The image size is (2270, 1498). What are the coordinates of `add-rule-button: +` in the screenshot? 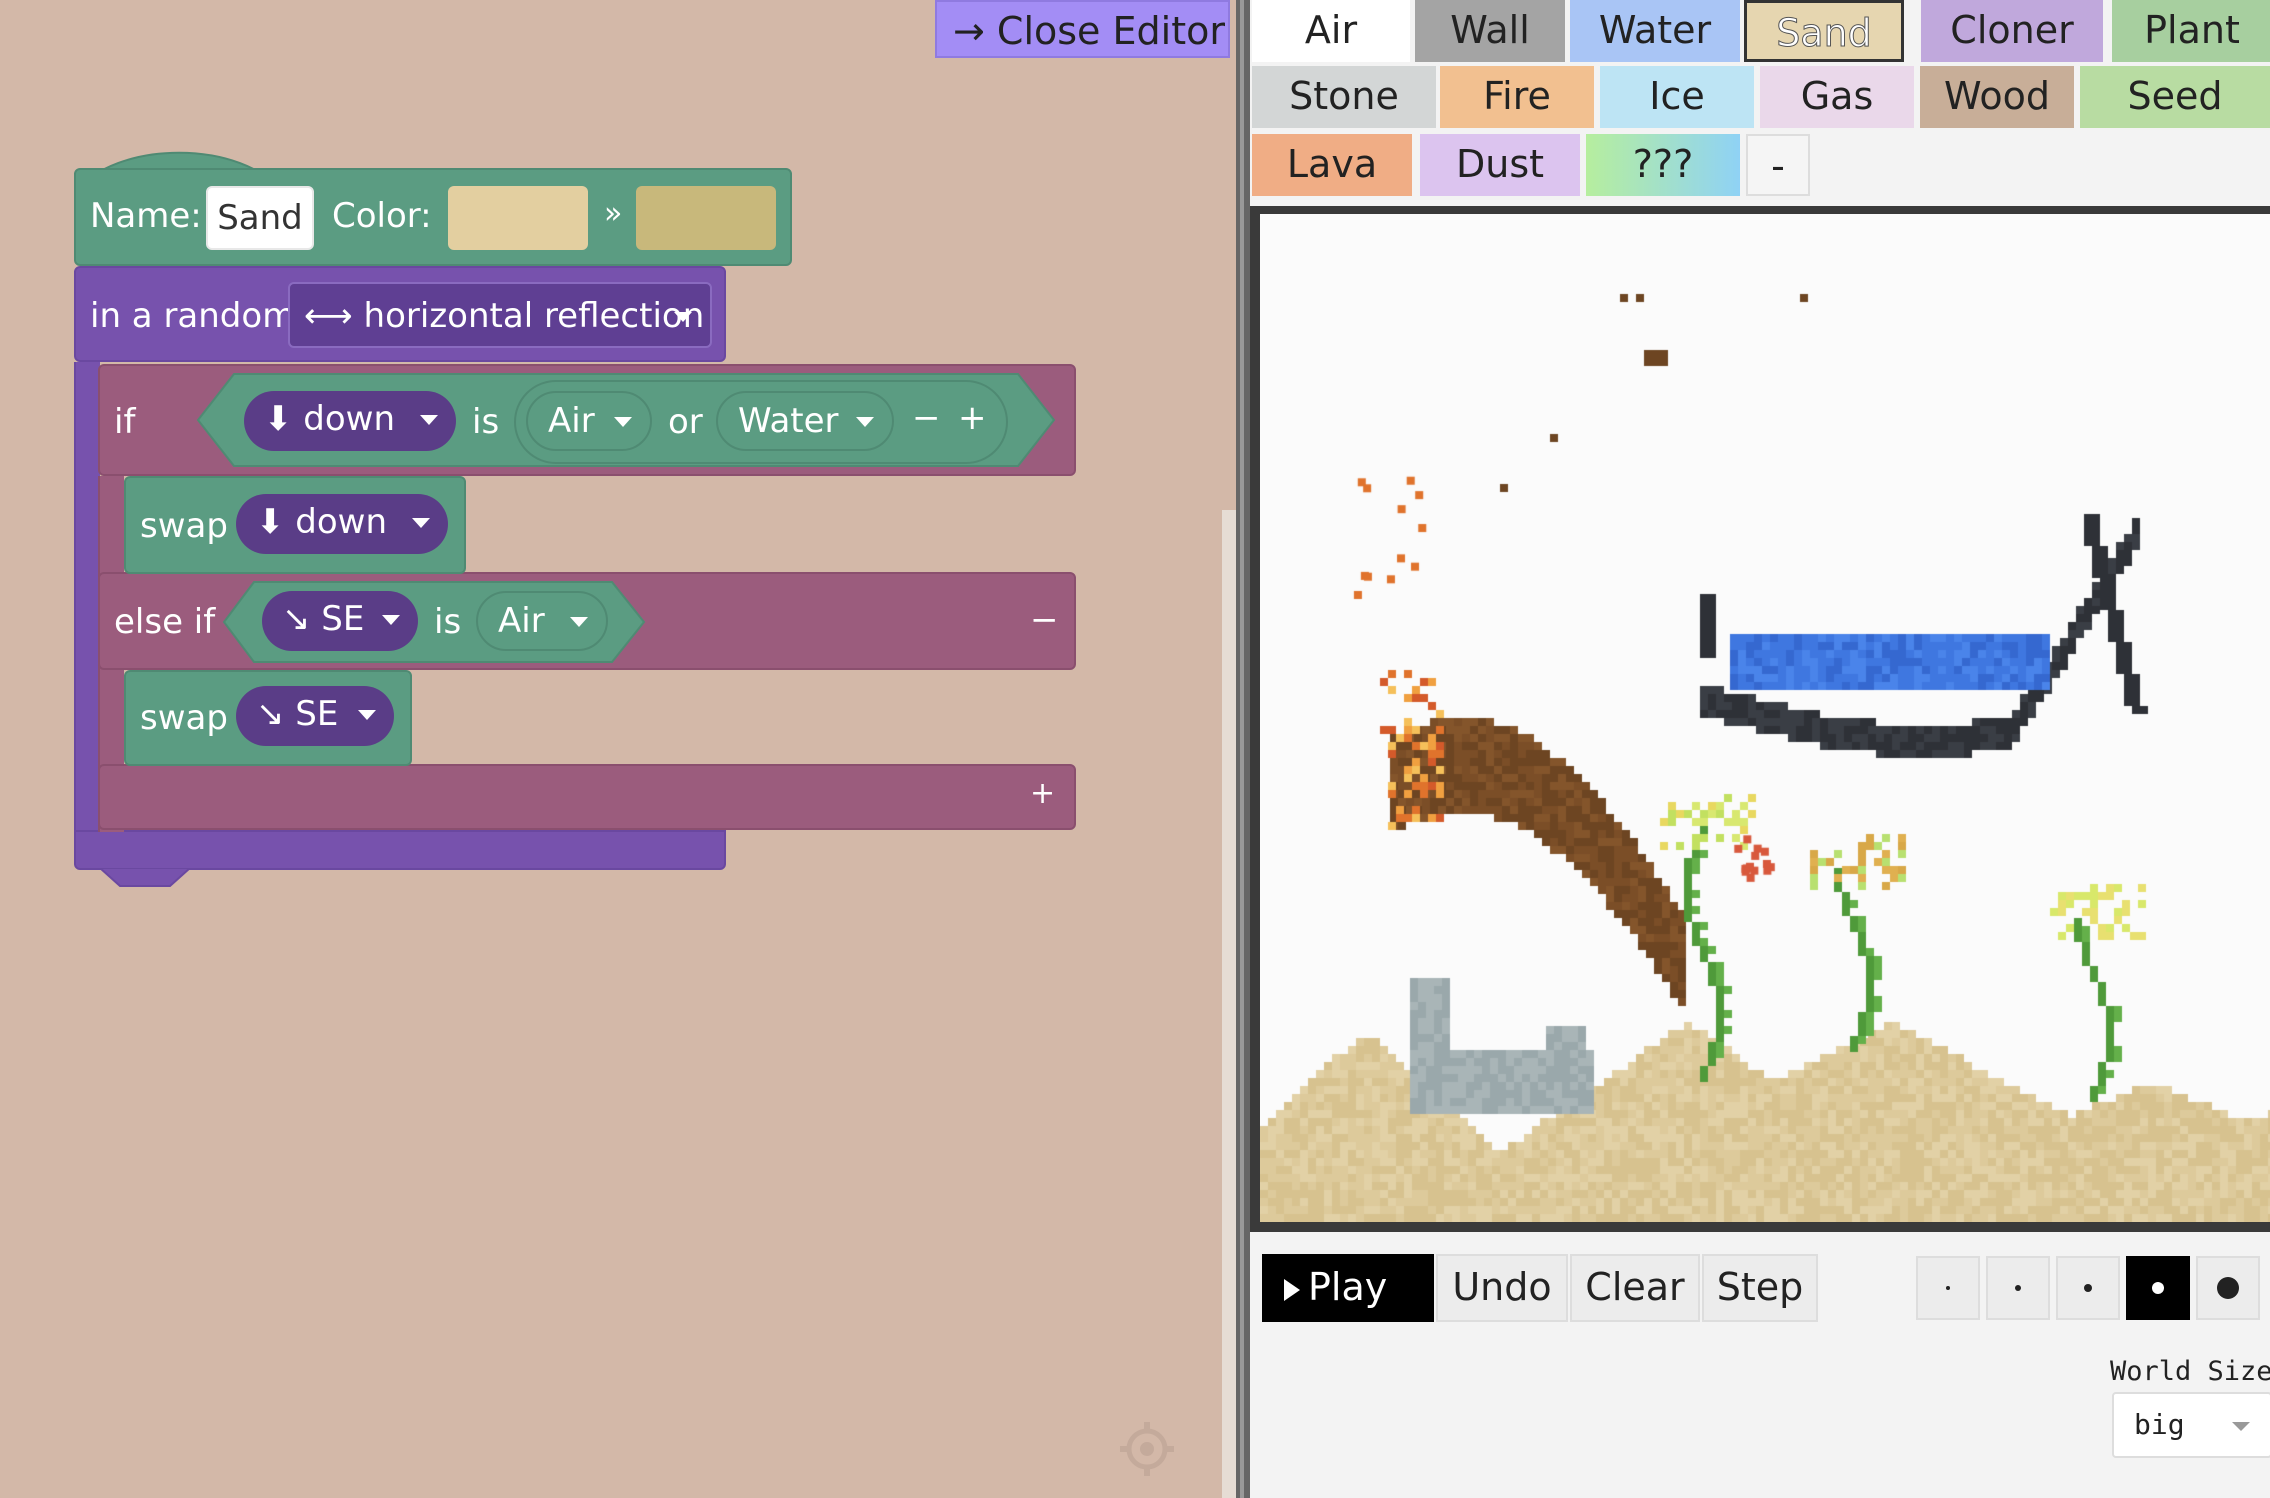 It's located at (1042, 793).